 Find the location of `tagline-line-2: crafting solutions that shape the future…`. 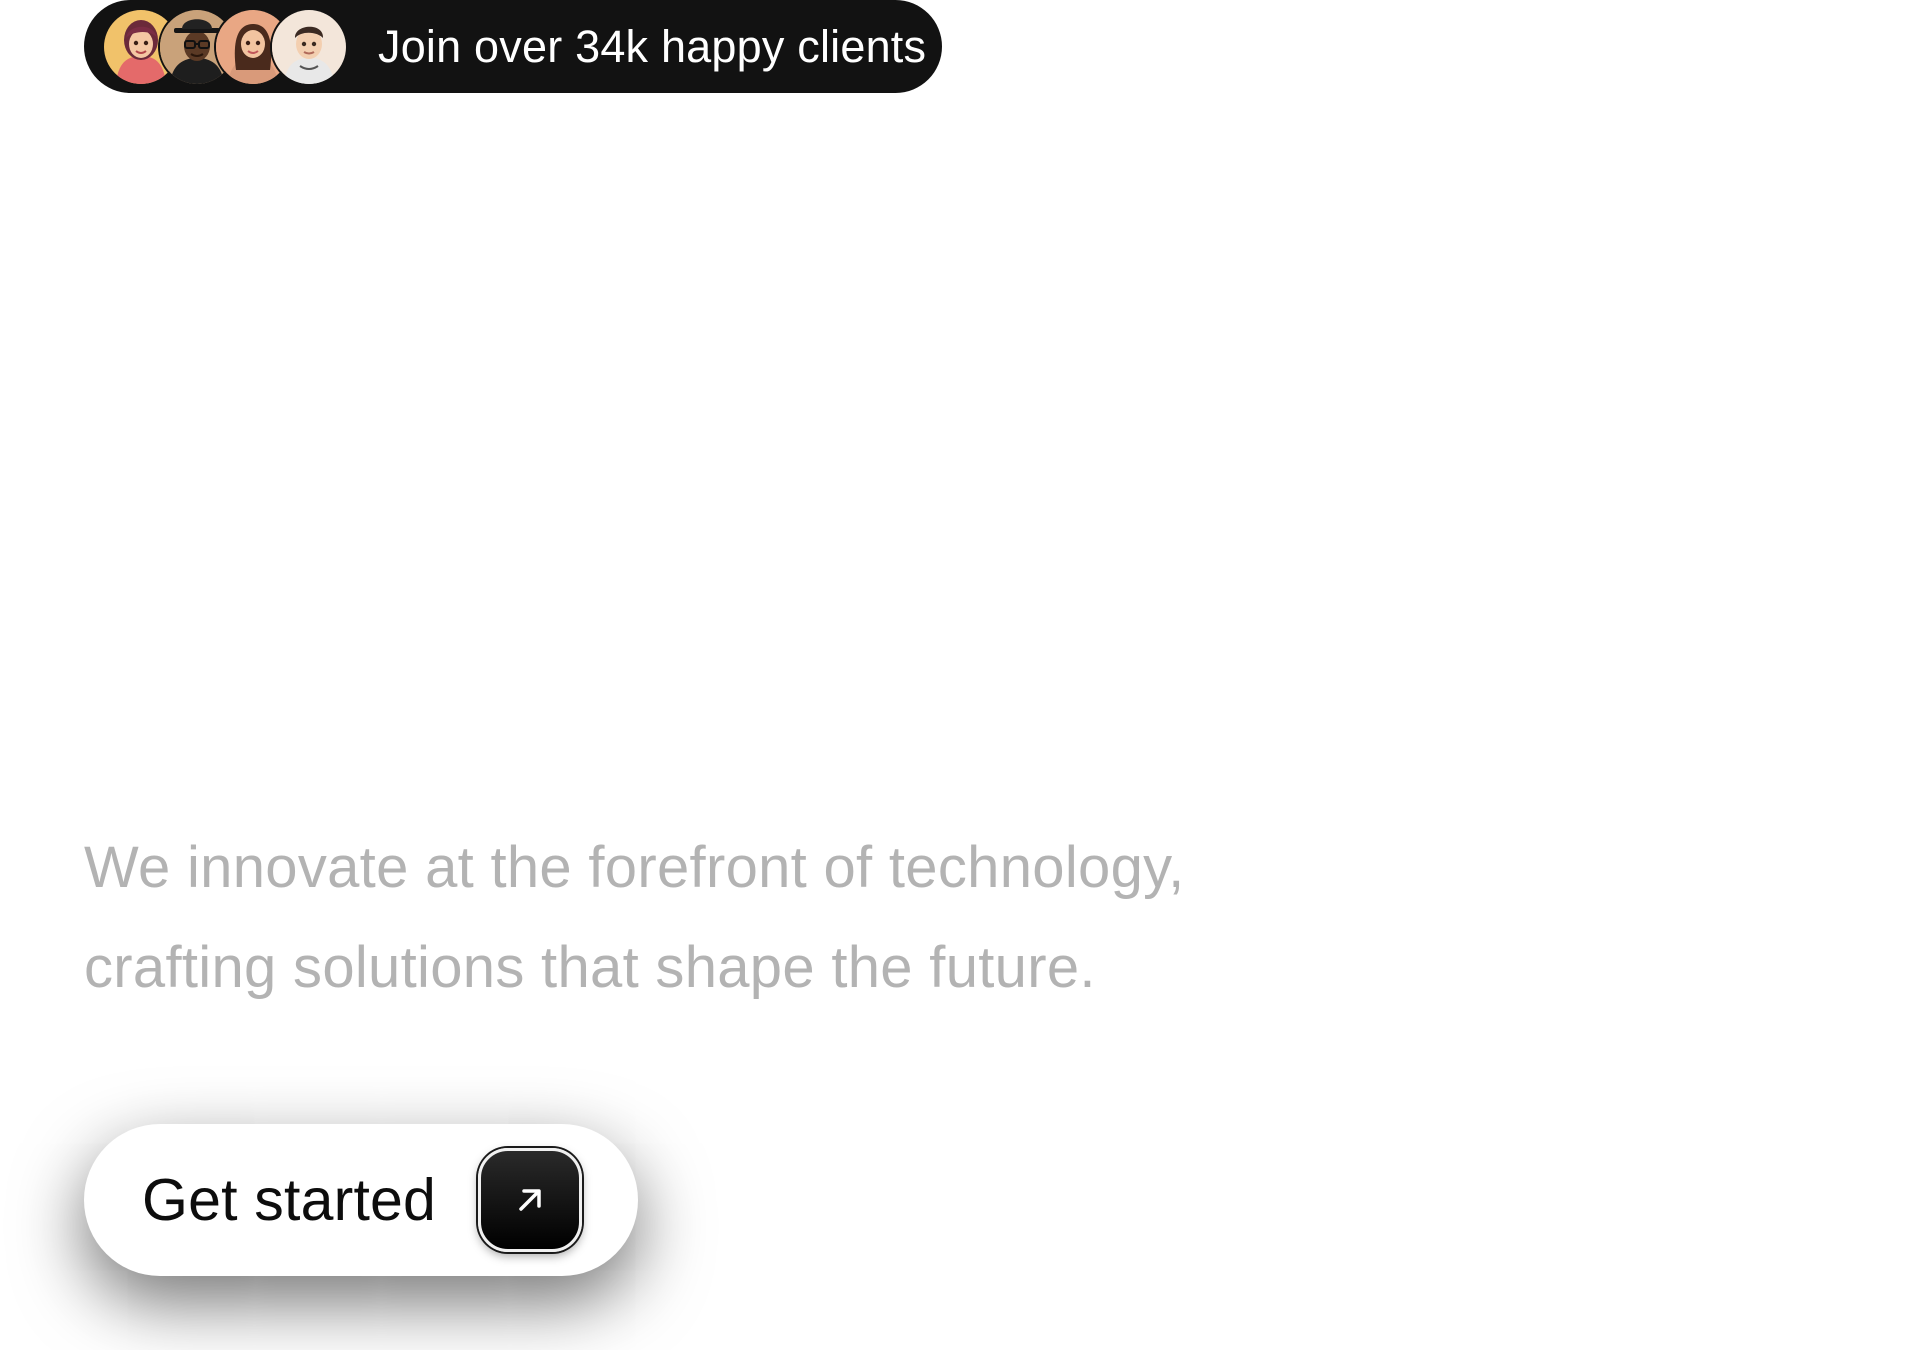

tagline-line-2: crafting solutions that shape the future… is located at coordinates (590, 967).